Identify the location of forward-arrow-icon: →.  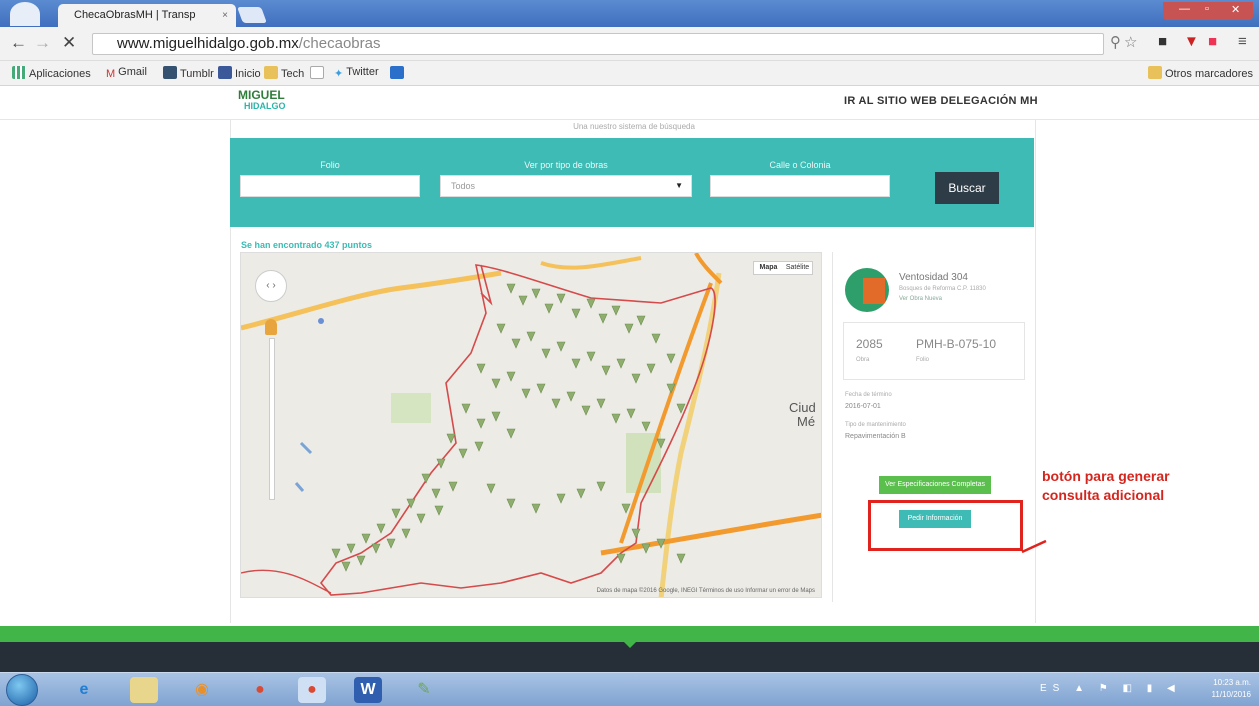
(42, 43).